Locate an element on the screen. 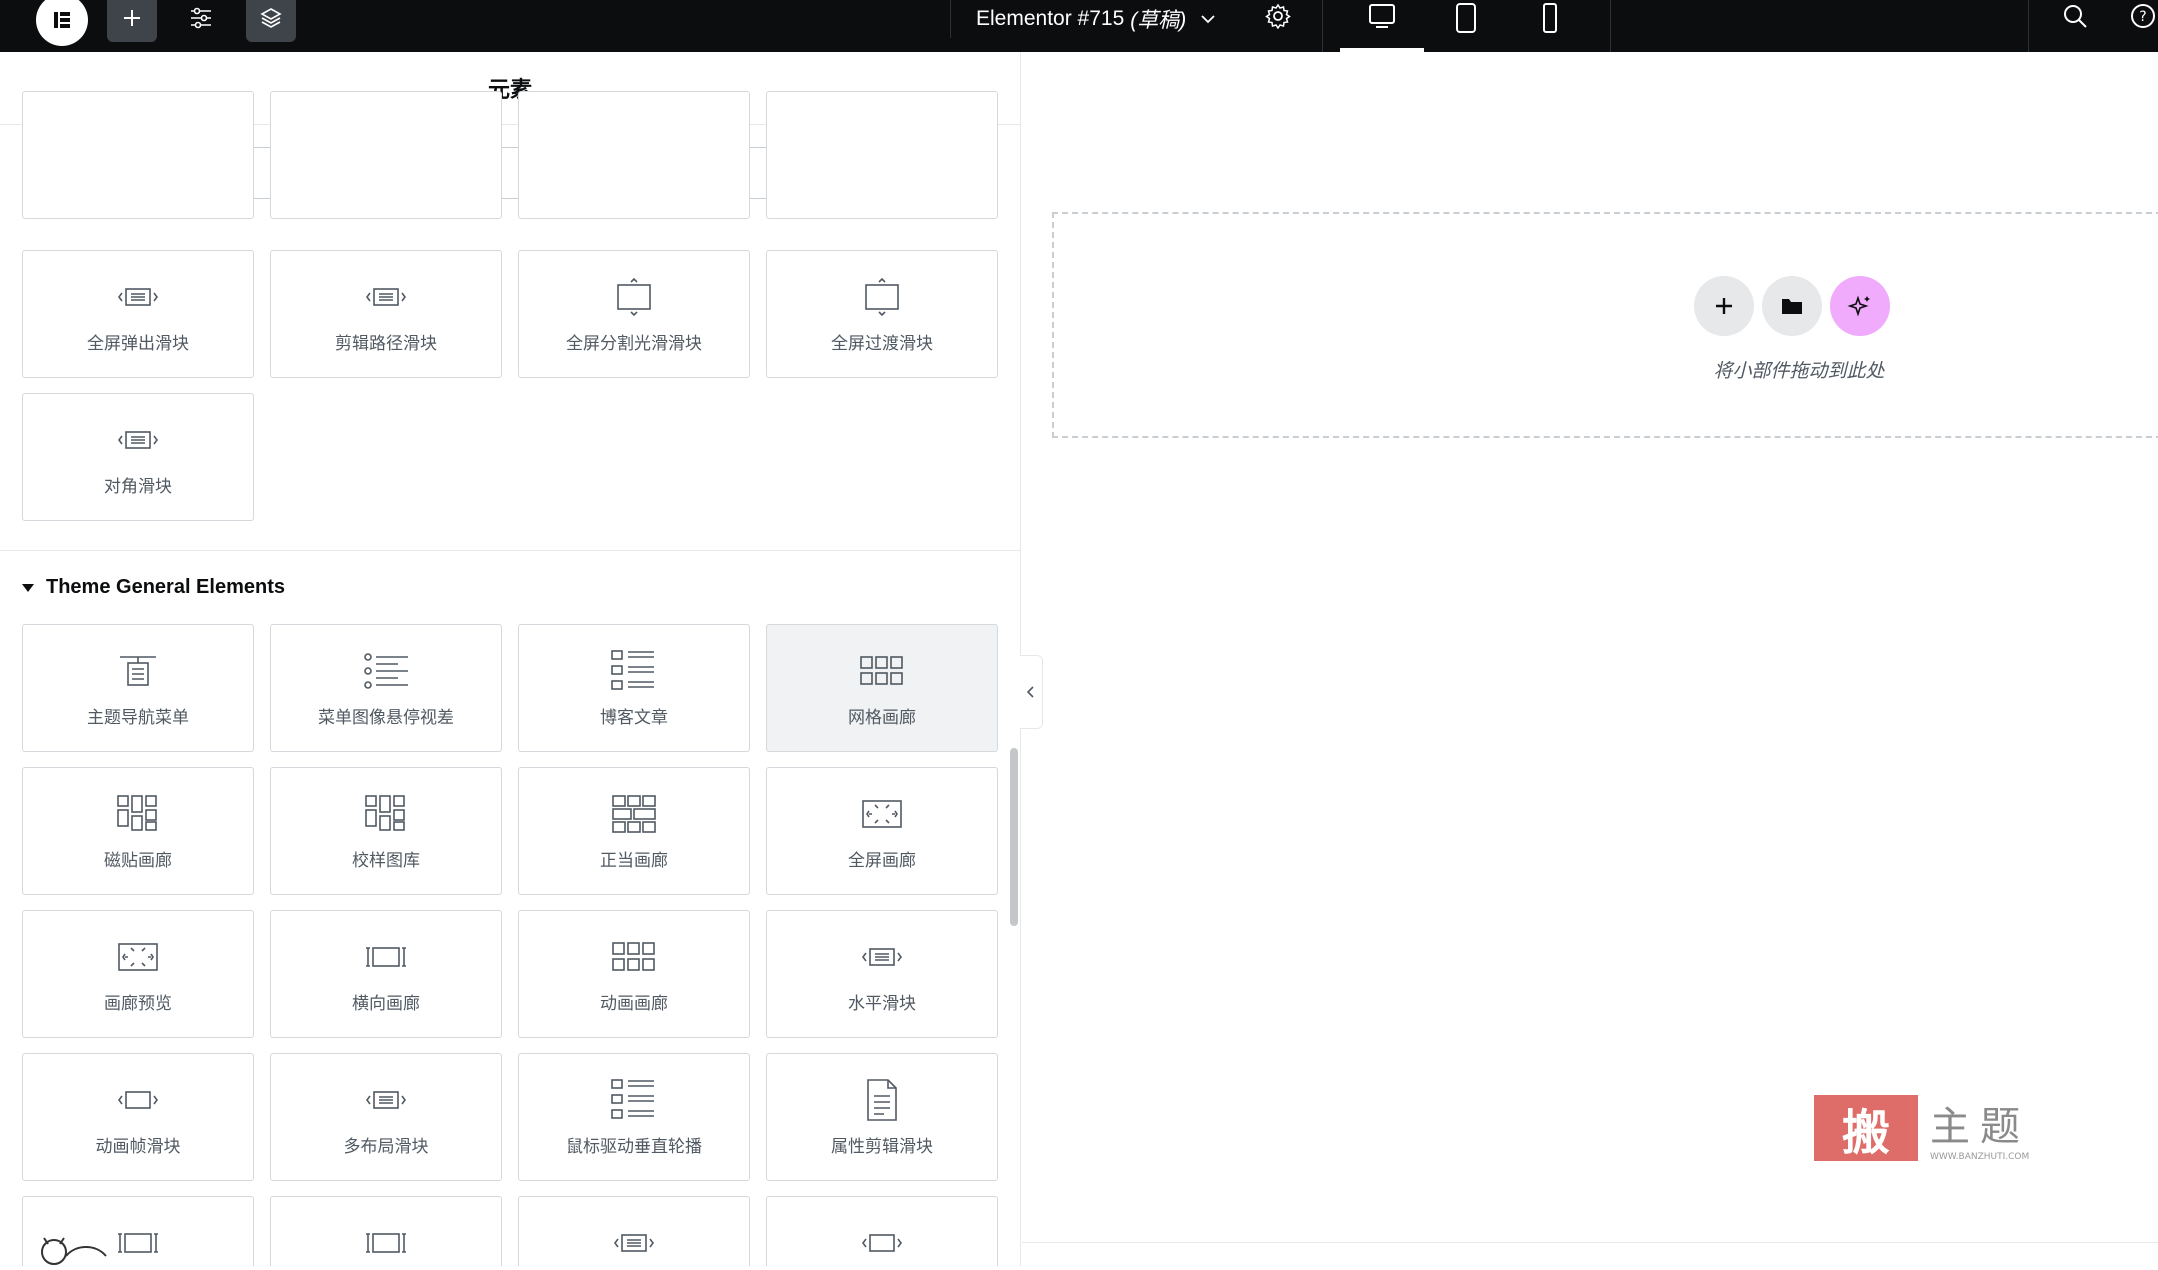 This screenshot has height=1270, width=2158. widget-tile: 画廊预览 is located at coordinates (138, 974).